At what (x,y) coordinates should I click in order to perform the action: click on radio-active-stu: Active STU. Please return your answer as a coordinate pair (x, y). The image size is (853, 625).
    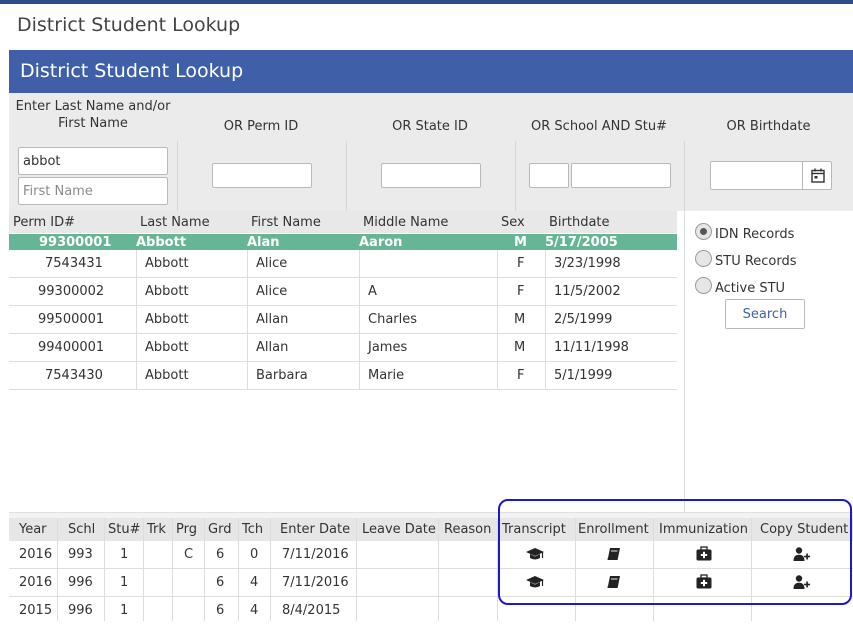
    Looking at the image, I should click on (740, 285).